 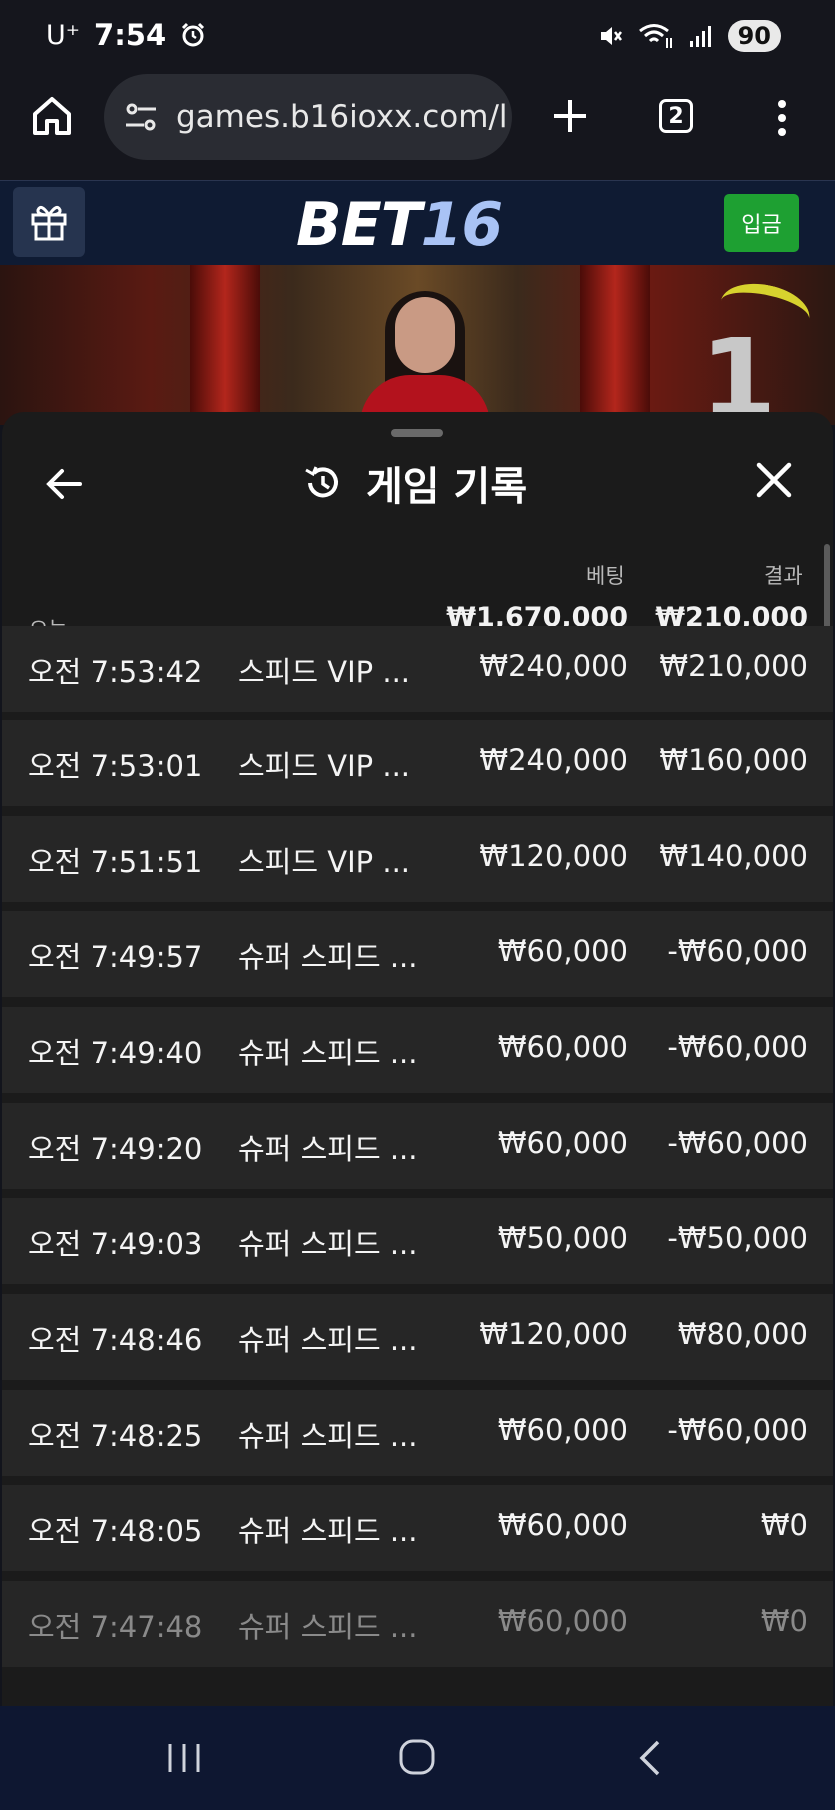 I want to click on clock: 7:54, so click(x=130, y=35).